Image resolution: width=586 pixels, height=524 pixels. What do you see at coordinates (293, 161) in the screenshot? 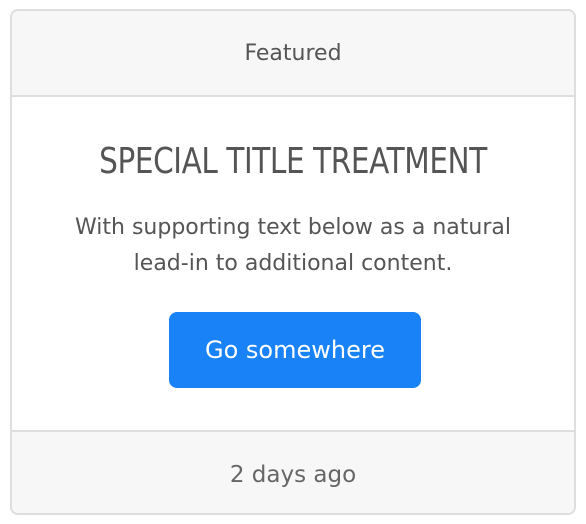
I see `card-title: SPECIAL TITLE TREATMENT` at bounding box center [293, 161].